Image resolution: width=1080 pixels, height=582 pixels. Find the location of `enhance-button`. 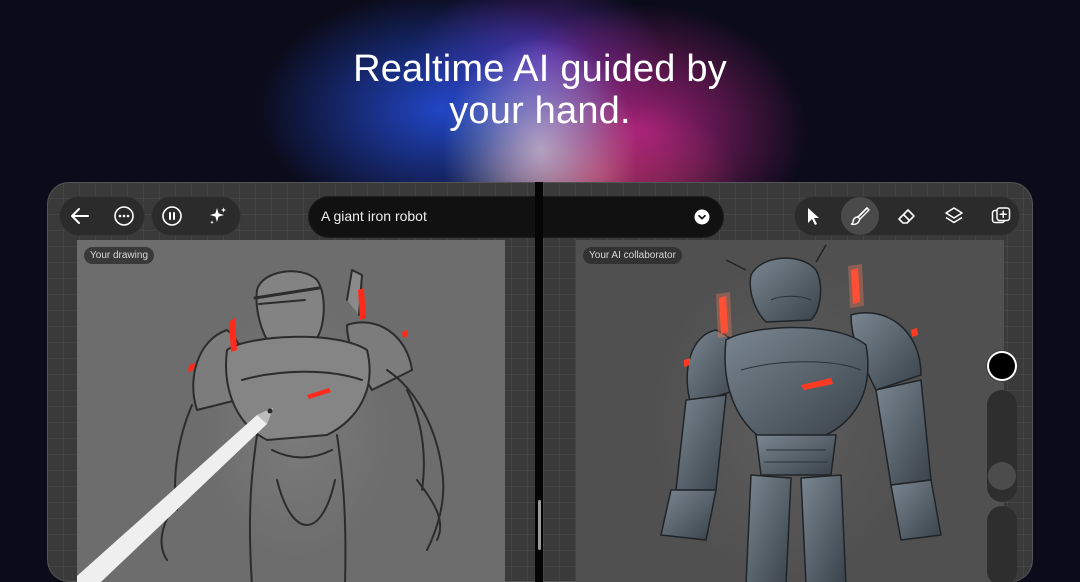

enhance-button is located at coordinates (218, 216).